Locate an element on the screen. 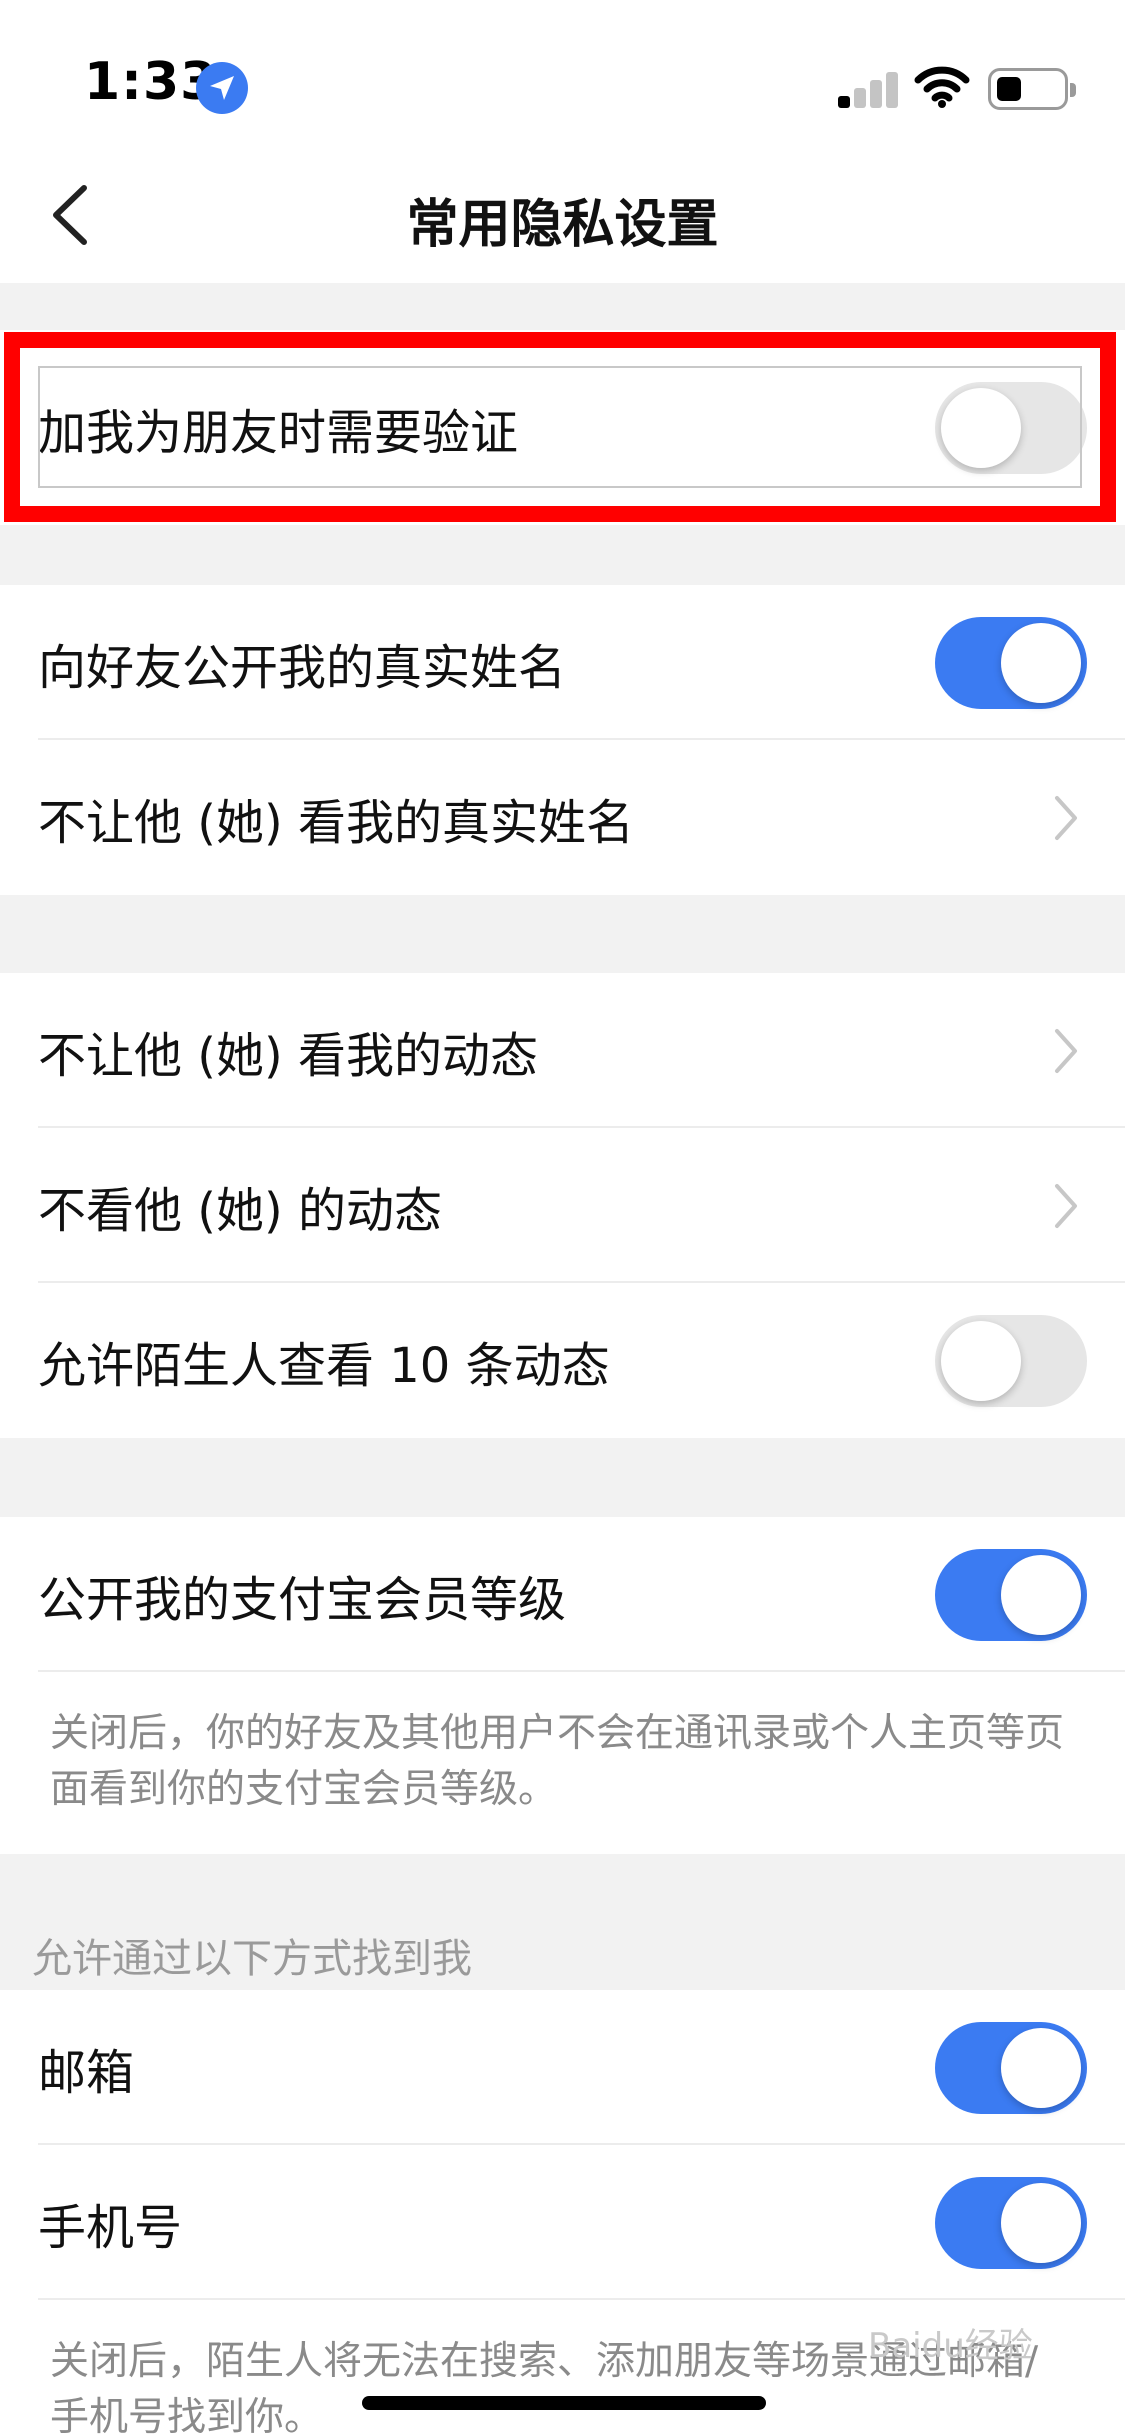 The height and width of the screenshot is (2436, 1125). header-area: 1:33 常用隐私设置 is located at coordinates (562, 141).